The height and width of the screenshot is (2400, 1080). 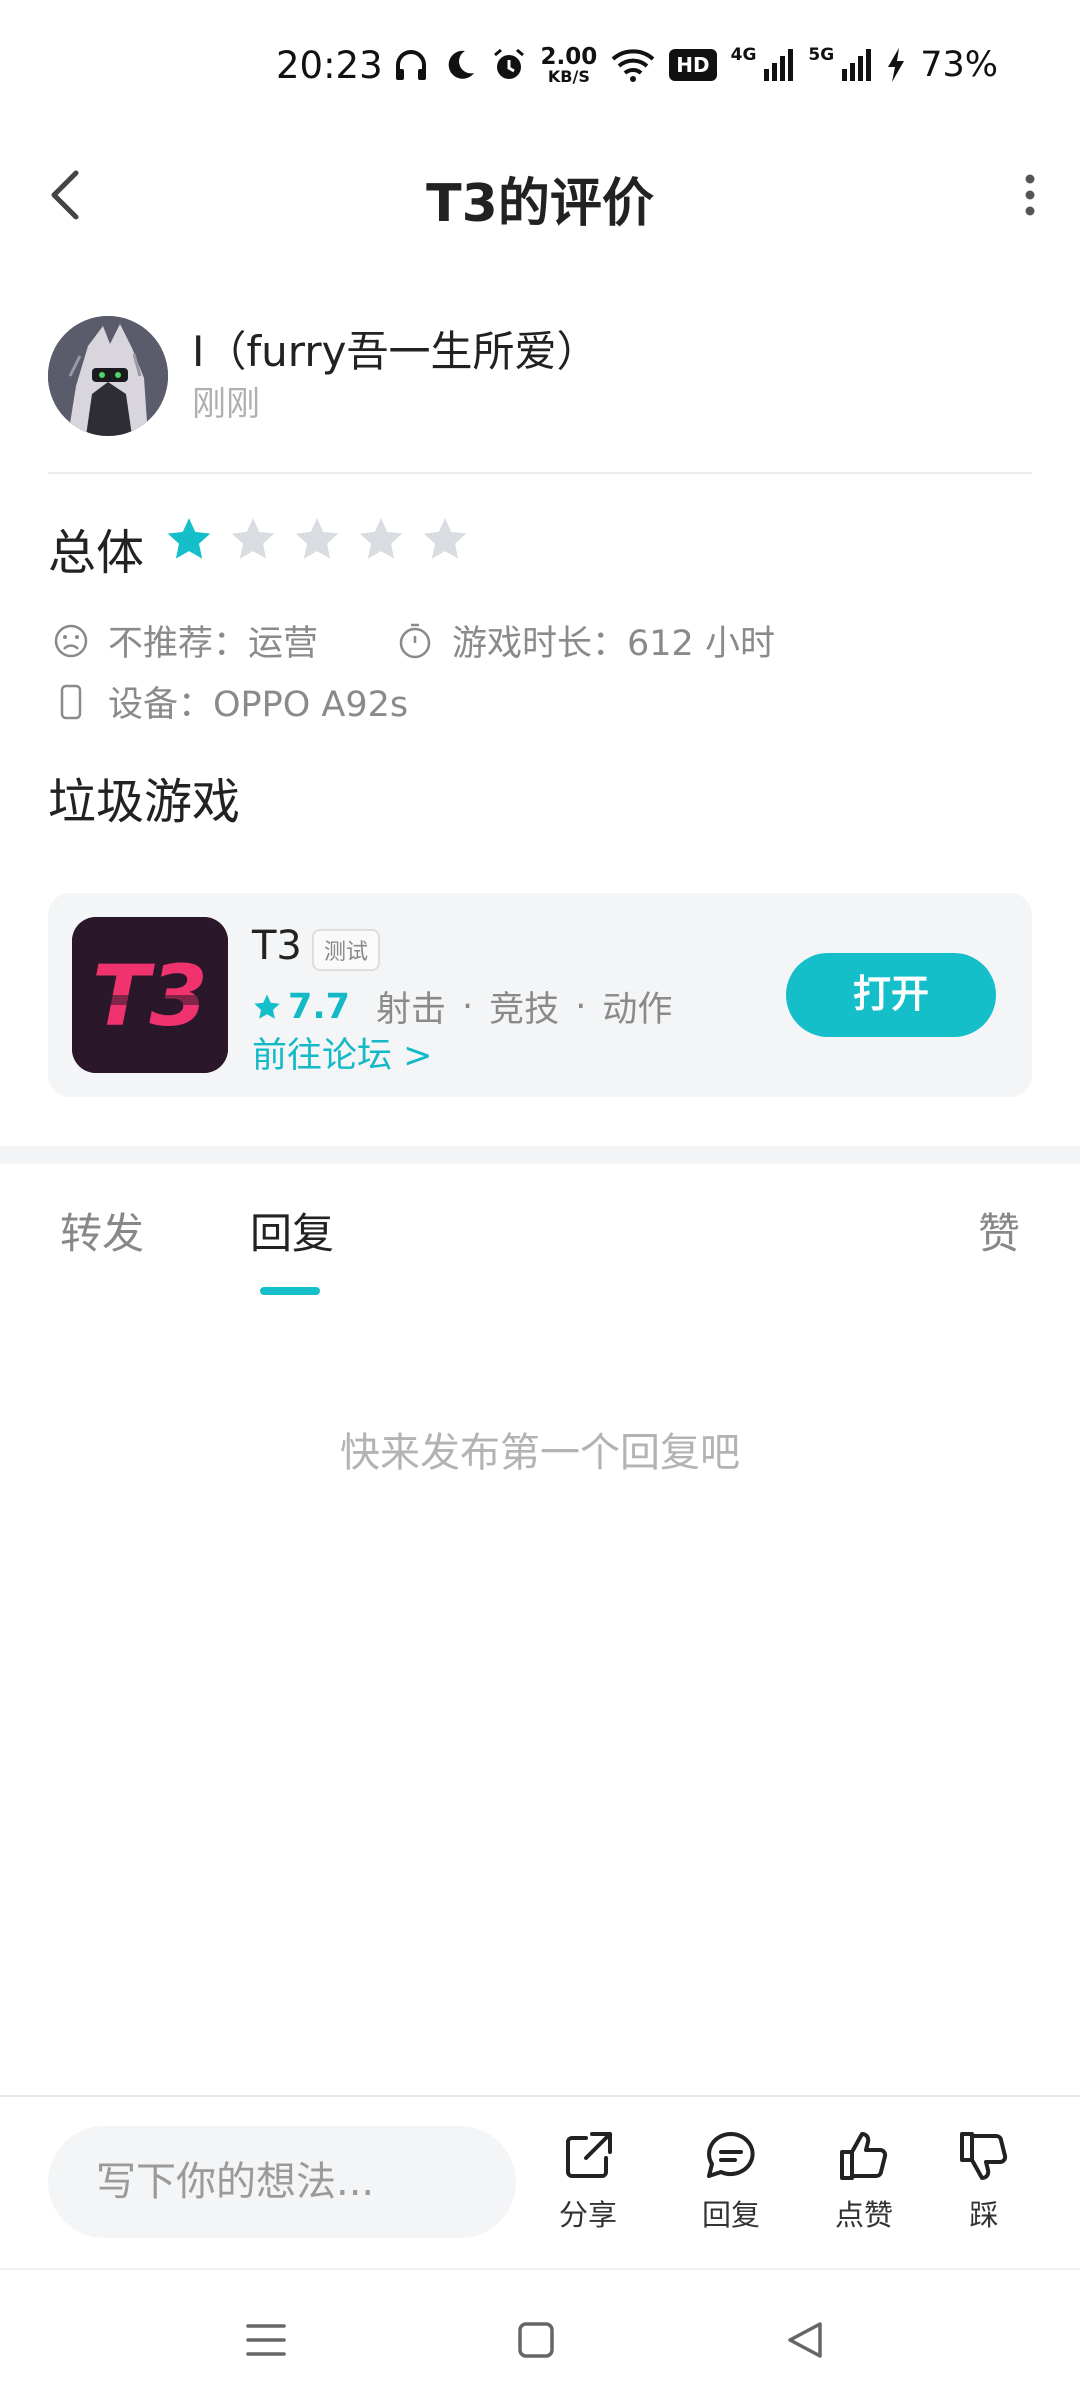 I want to click on system-nav-bar, so click(x=540, y=2335).